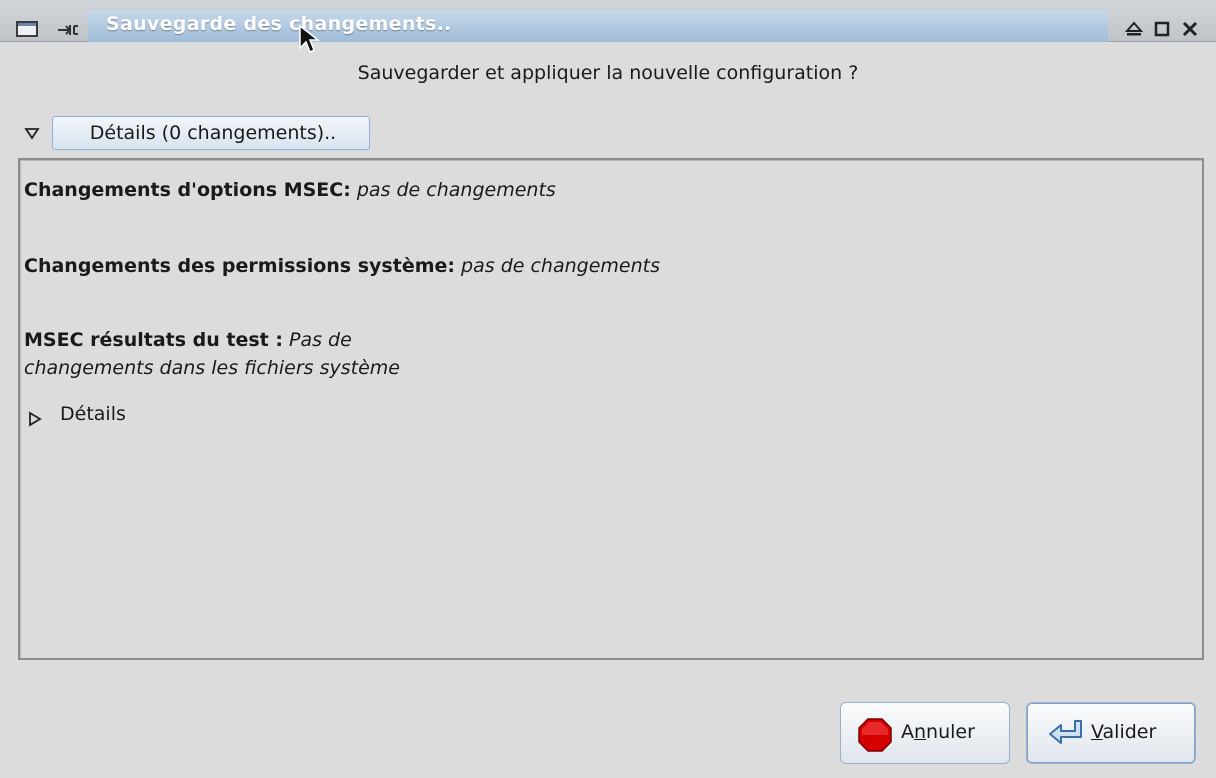  What do you see at coordinates (153, 340) in the screenshot?
I see `test-results-label: MSEC résultats du test :` at bounding box center [153, 340].